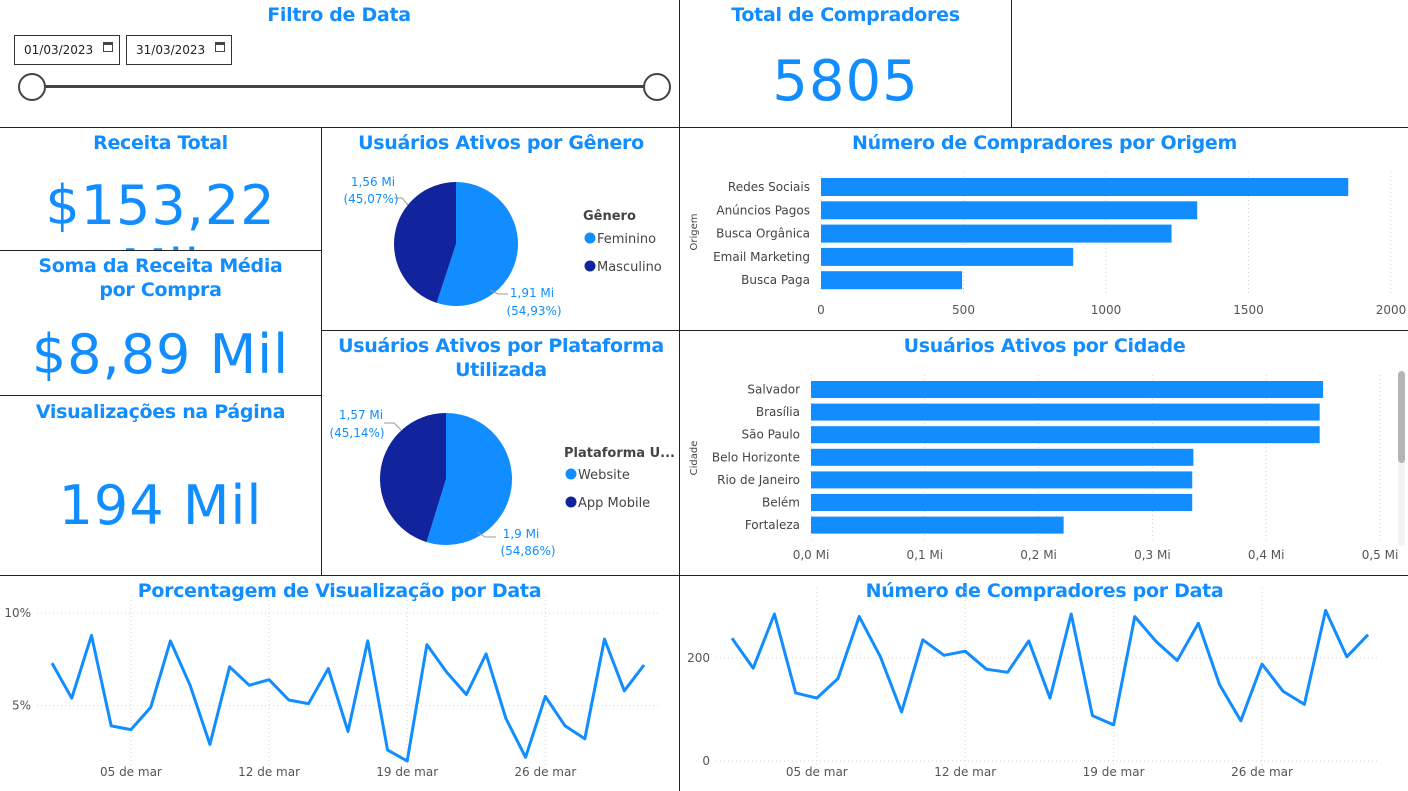  I want to click on x-tick-label: 0,4 Mi, so click(1266, 555).